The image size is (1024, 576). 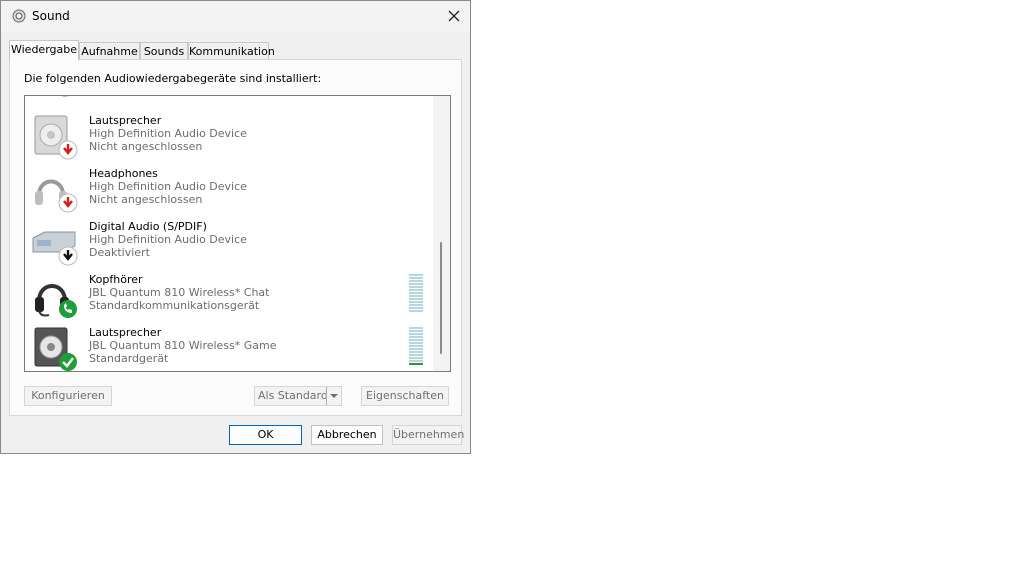 I want to click on apply-button: Übernehmen, so click(x=428, y=435).